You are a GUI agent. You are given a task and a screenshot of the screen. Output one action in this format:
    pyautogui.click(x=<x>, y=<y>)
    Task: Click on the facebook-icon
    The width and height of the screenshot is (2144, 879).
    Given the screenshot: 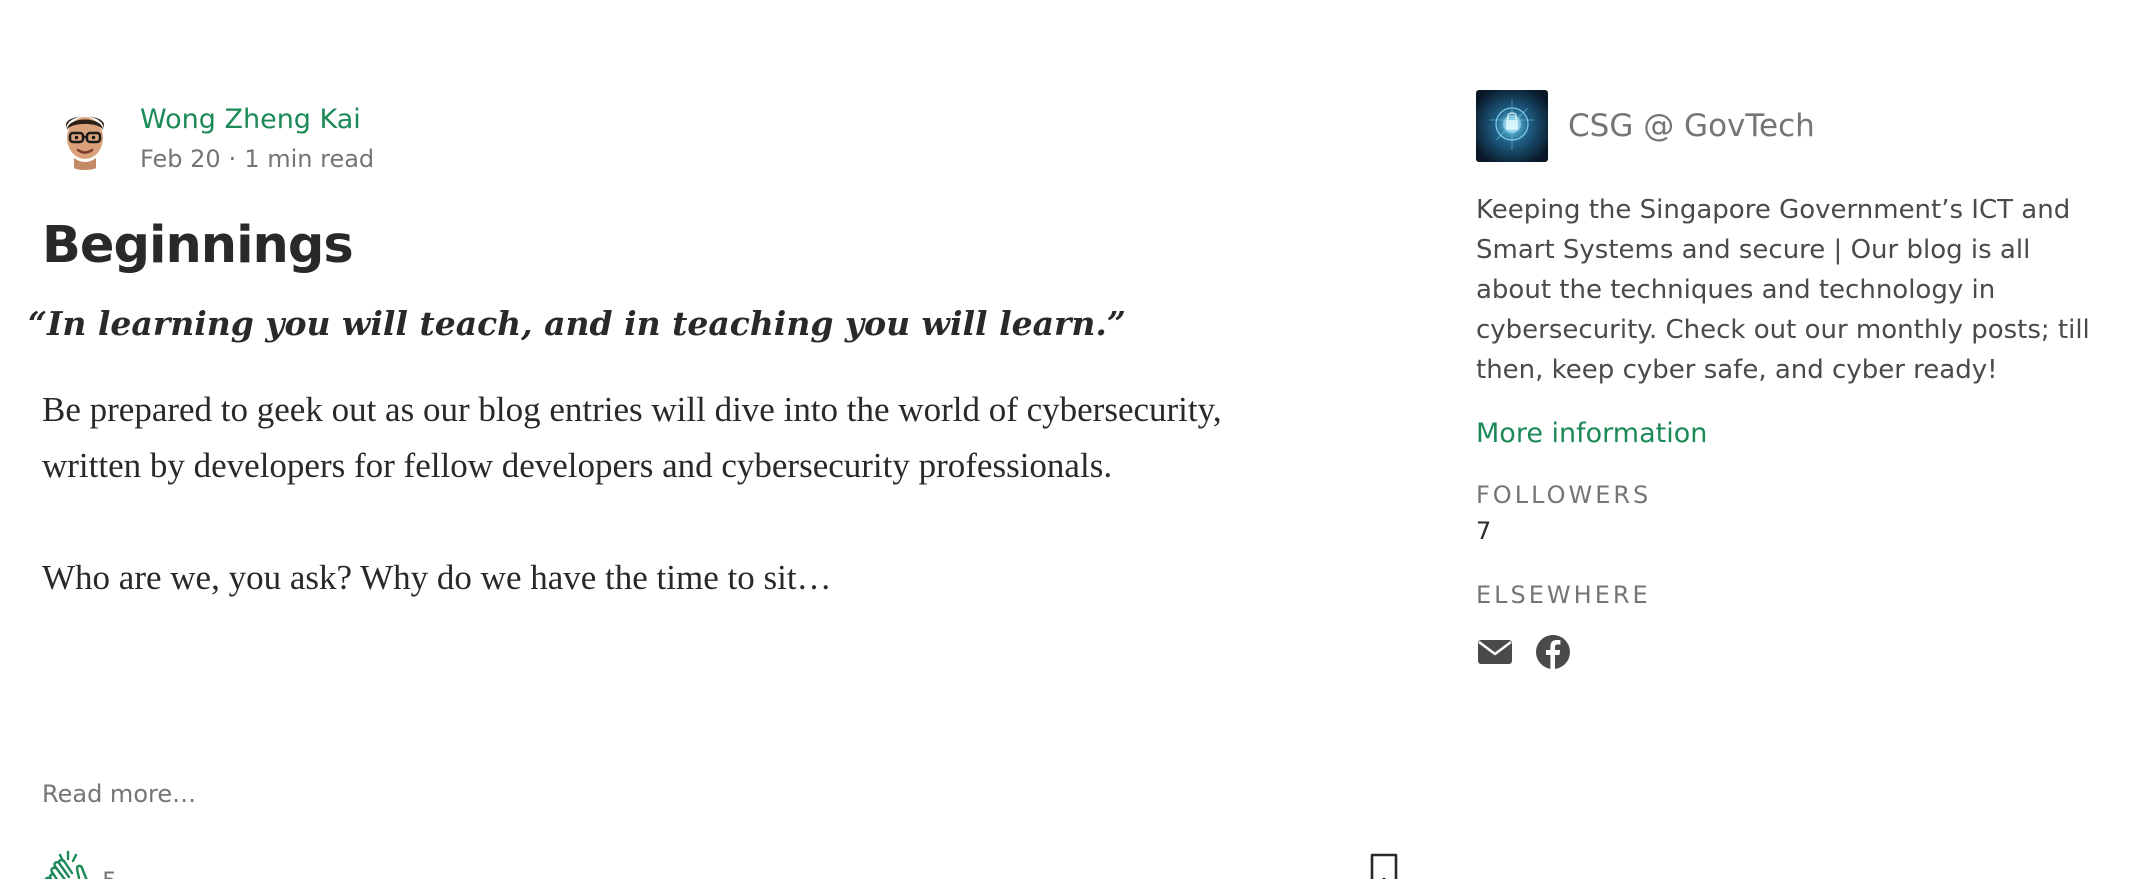 What is the action you would take?
    pyautogui.click(x=1553, y=652)
    